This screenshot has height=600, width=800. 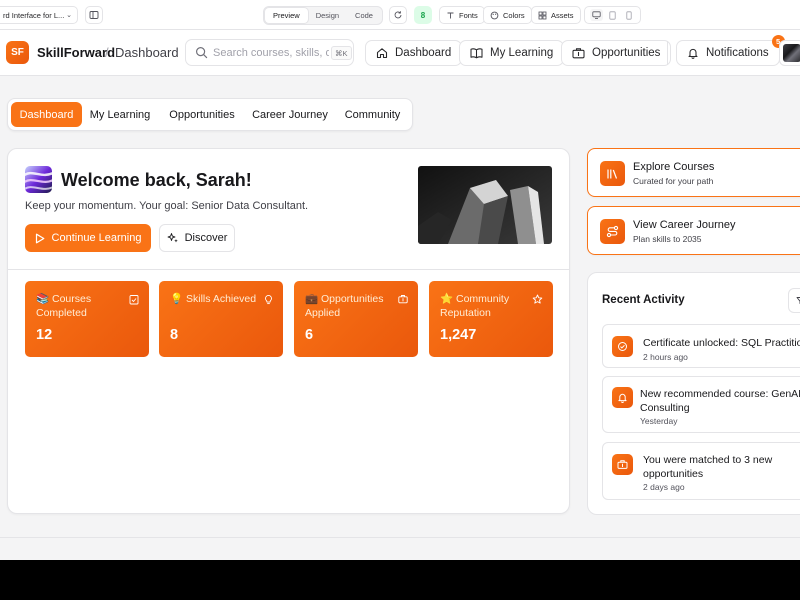 I want to click on quick-action-subtitle: Curated for your path, so click(x=673, y=181).